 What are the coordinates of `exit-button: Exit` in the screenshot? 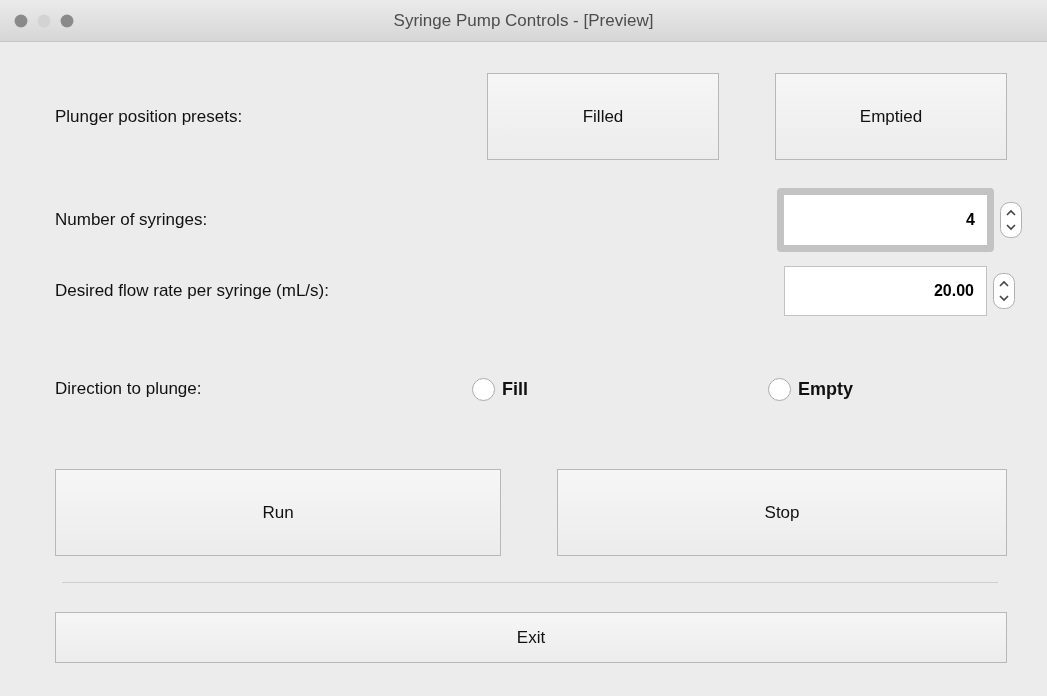 It's located at (531, 637).